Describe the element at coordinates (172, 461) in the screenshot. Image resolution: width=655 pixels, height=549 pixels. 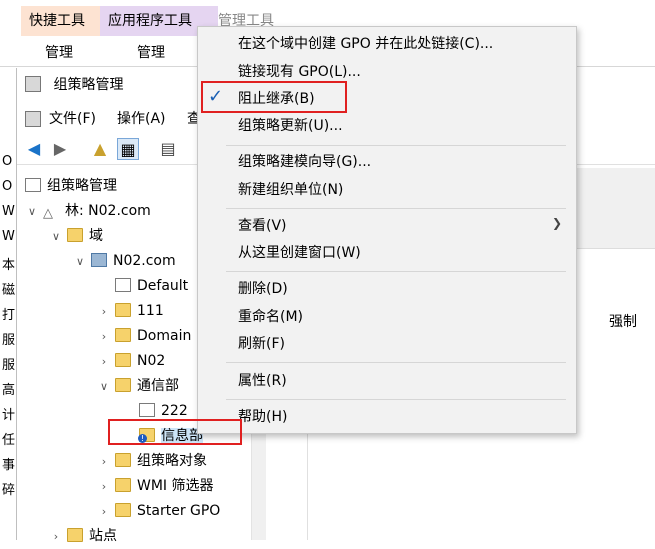
I see `tree-label: 组策略对象` at that location.